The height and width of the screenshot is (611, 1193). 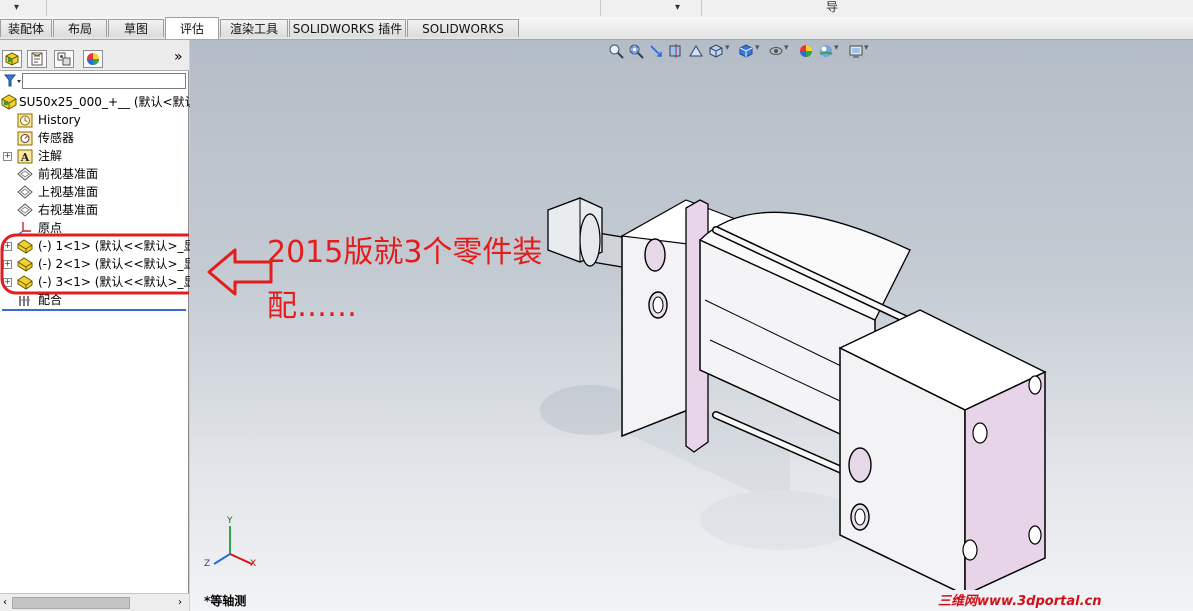 What do you see at coordinates (225, 601) in the screenshot?
I see `view-name-label: *等轴测` at bounding box center [225, 601].